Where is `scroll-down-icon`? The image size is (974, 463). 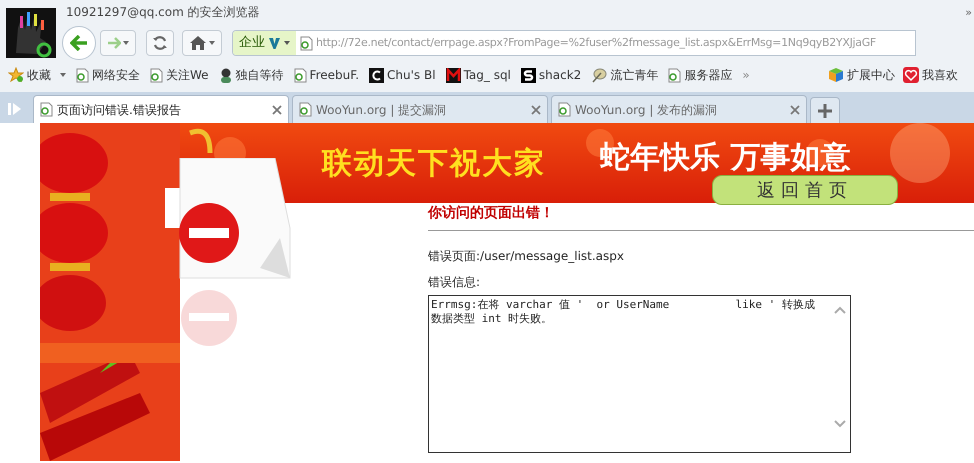 scroll-down-icon is located at coordinates (840, 424).